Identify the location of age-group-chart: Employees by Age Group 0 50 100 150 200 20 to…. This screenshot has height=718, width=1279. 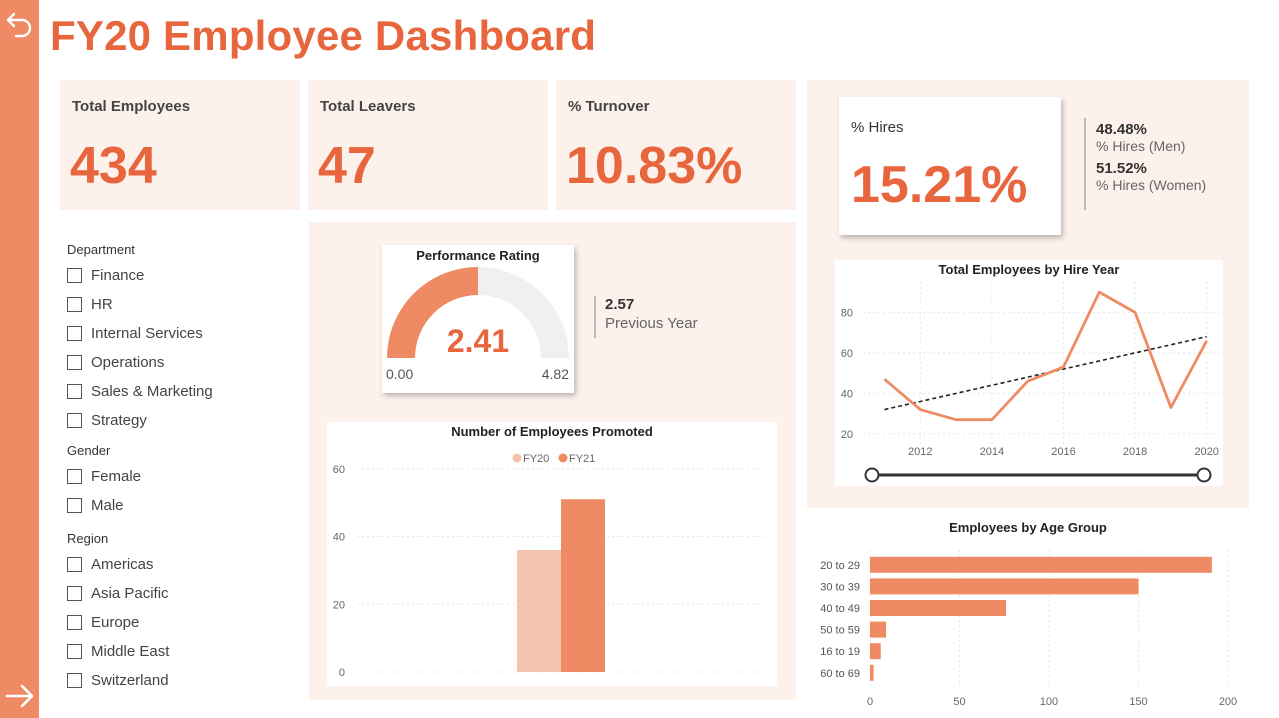
(1028, 616).